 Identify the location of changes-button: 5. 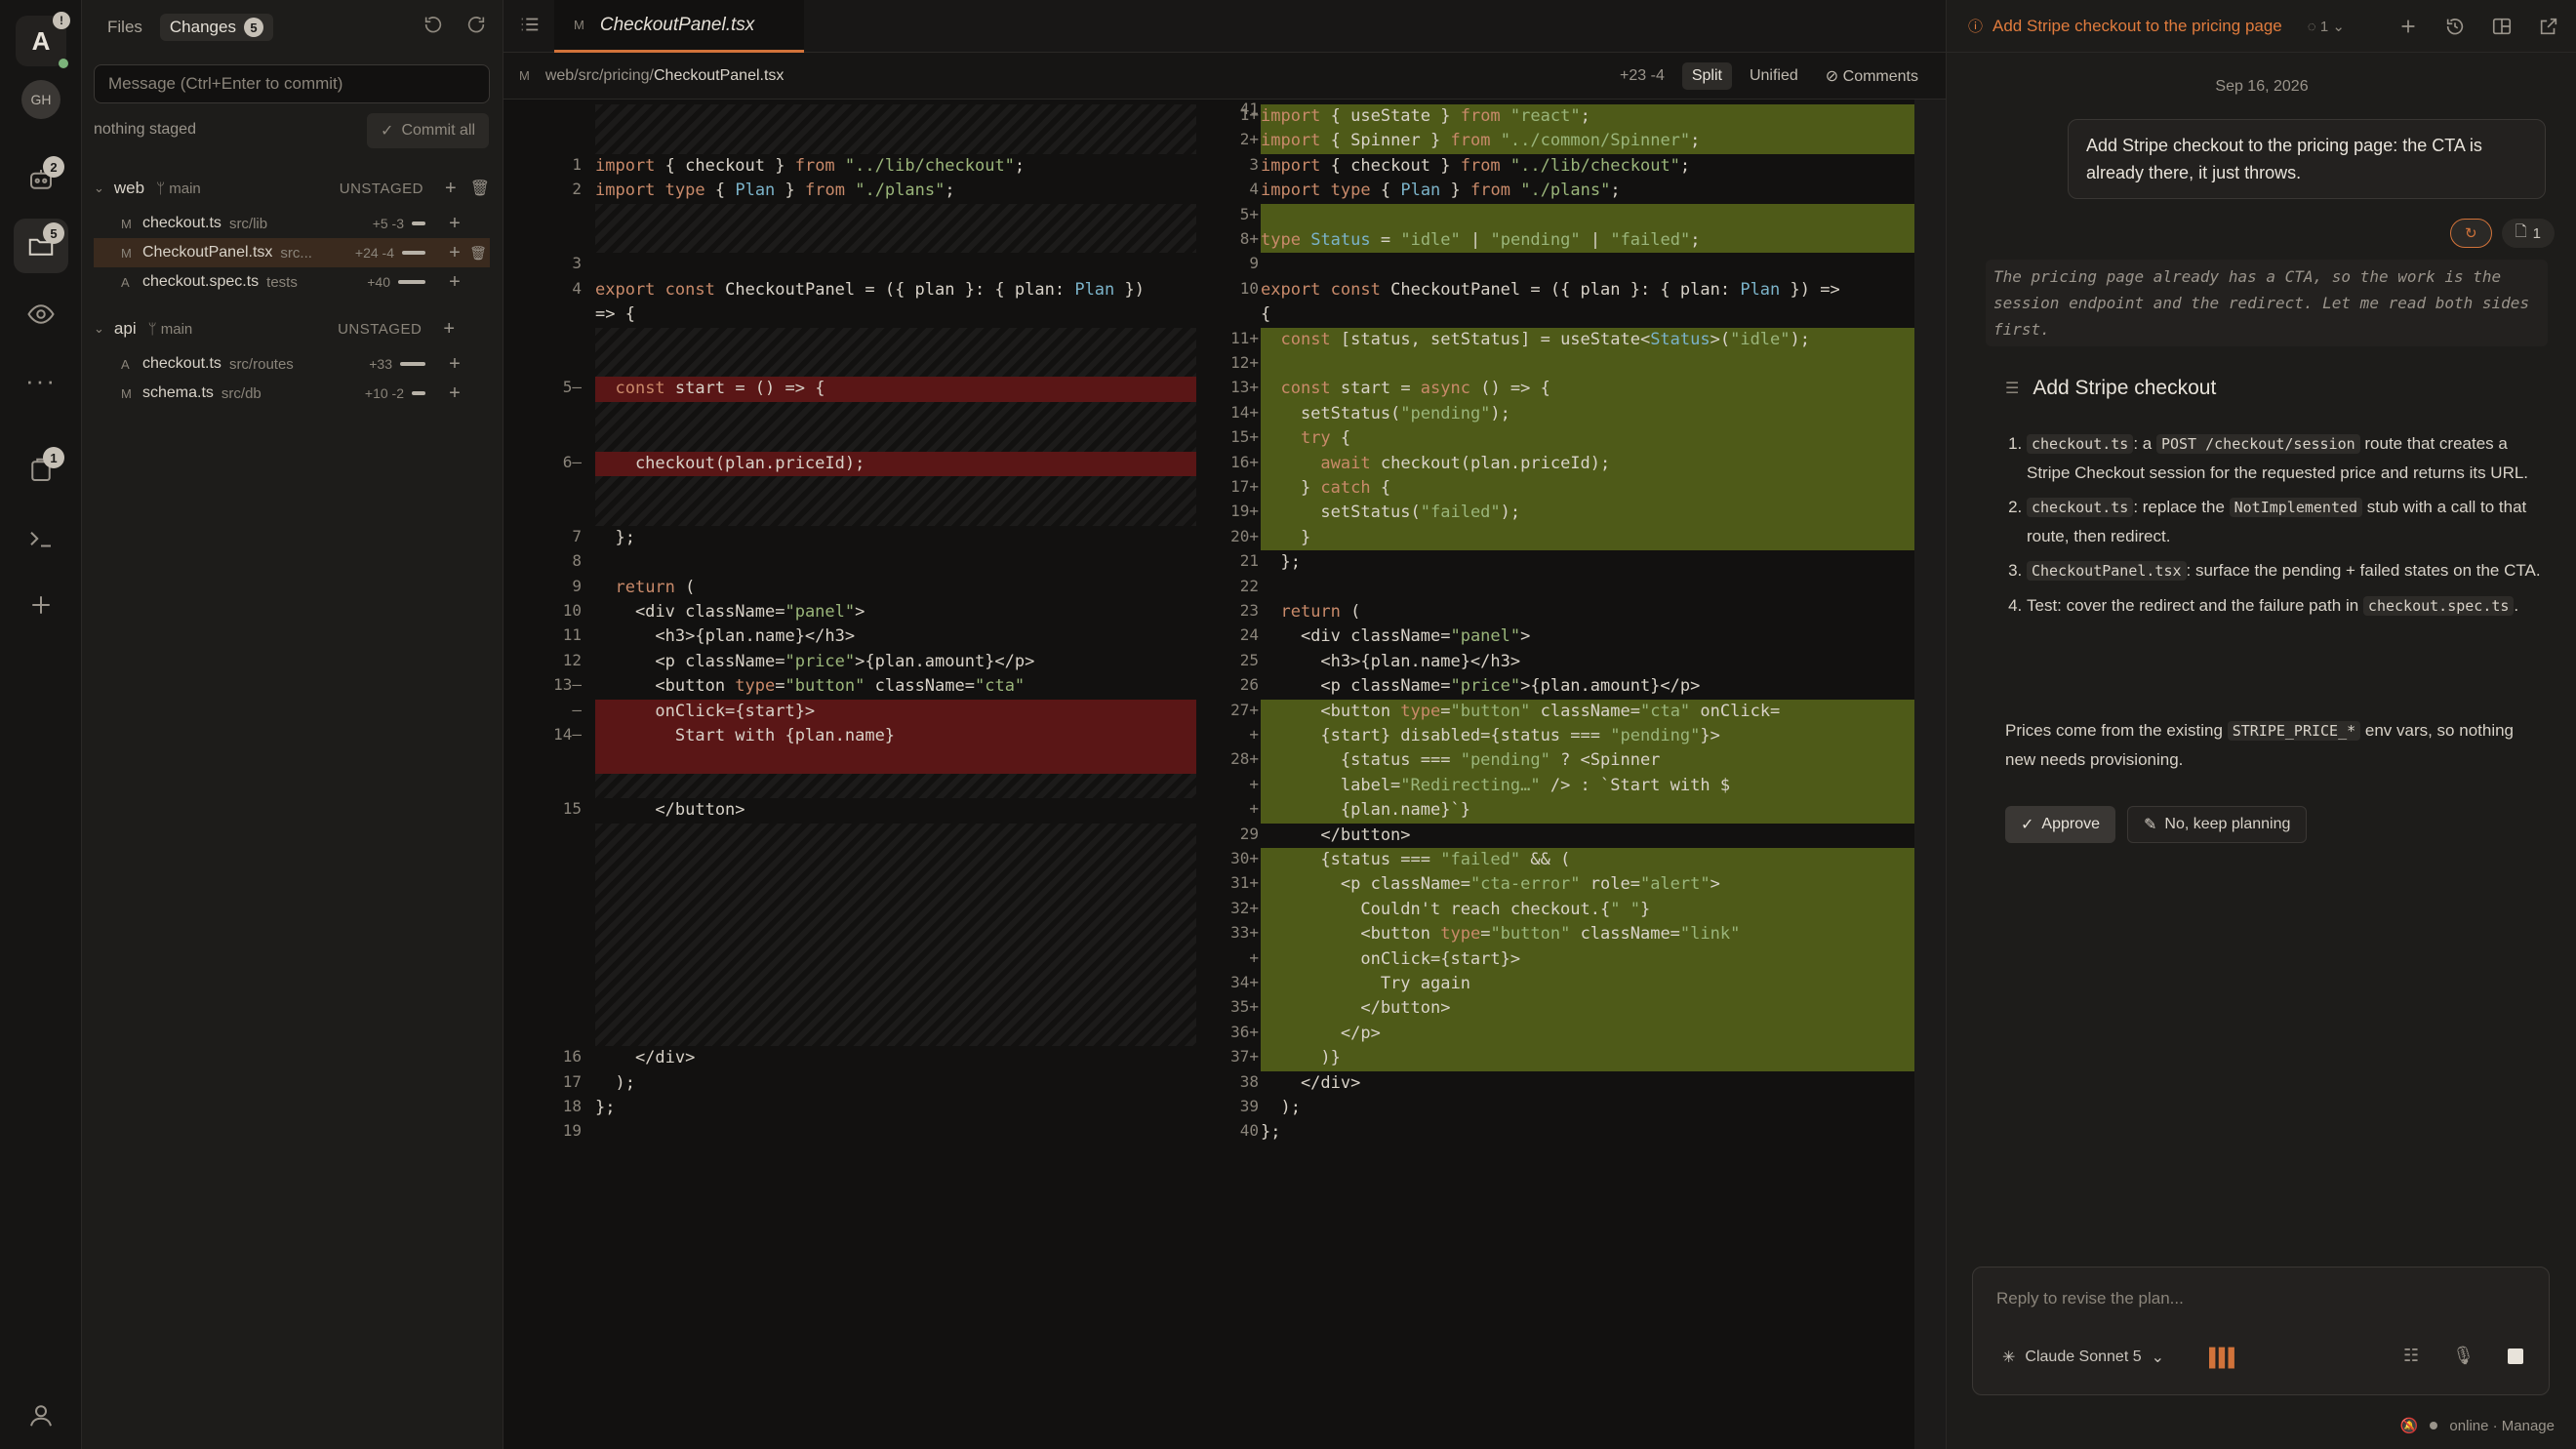
(41, 246).